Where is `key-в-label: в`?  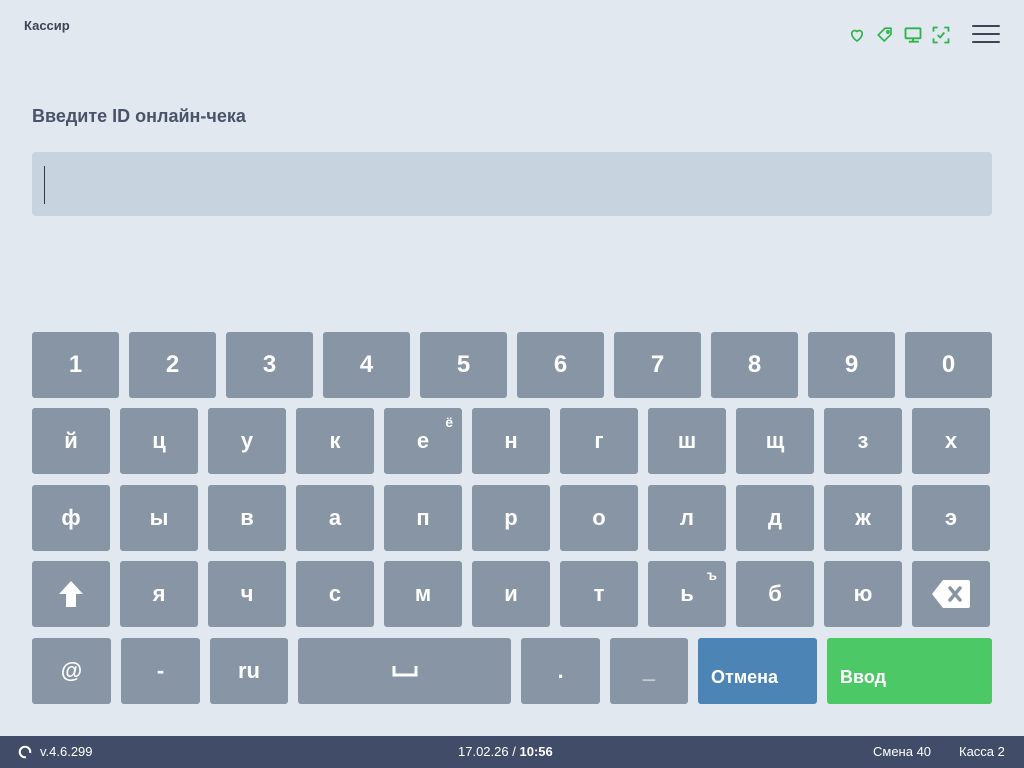 key-в-label: в is located at coordinates (247, 517).